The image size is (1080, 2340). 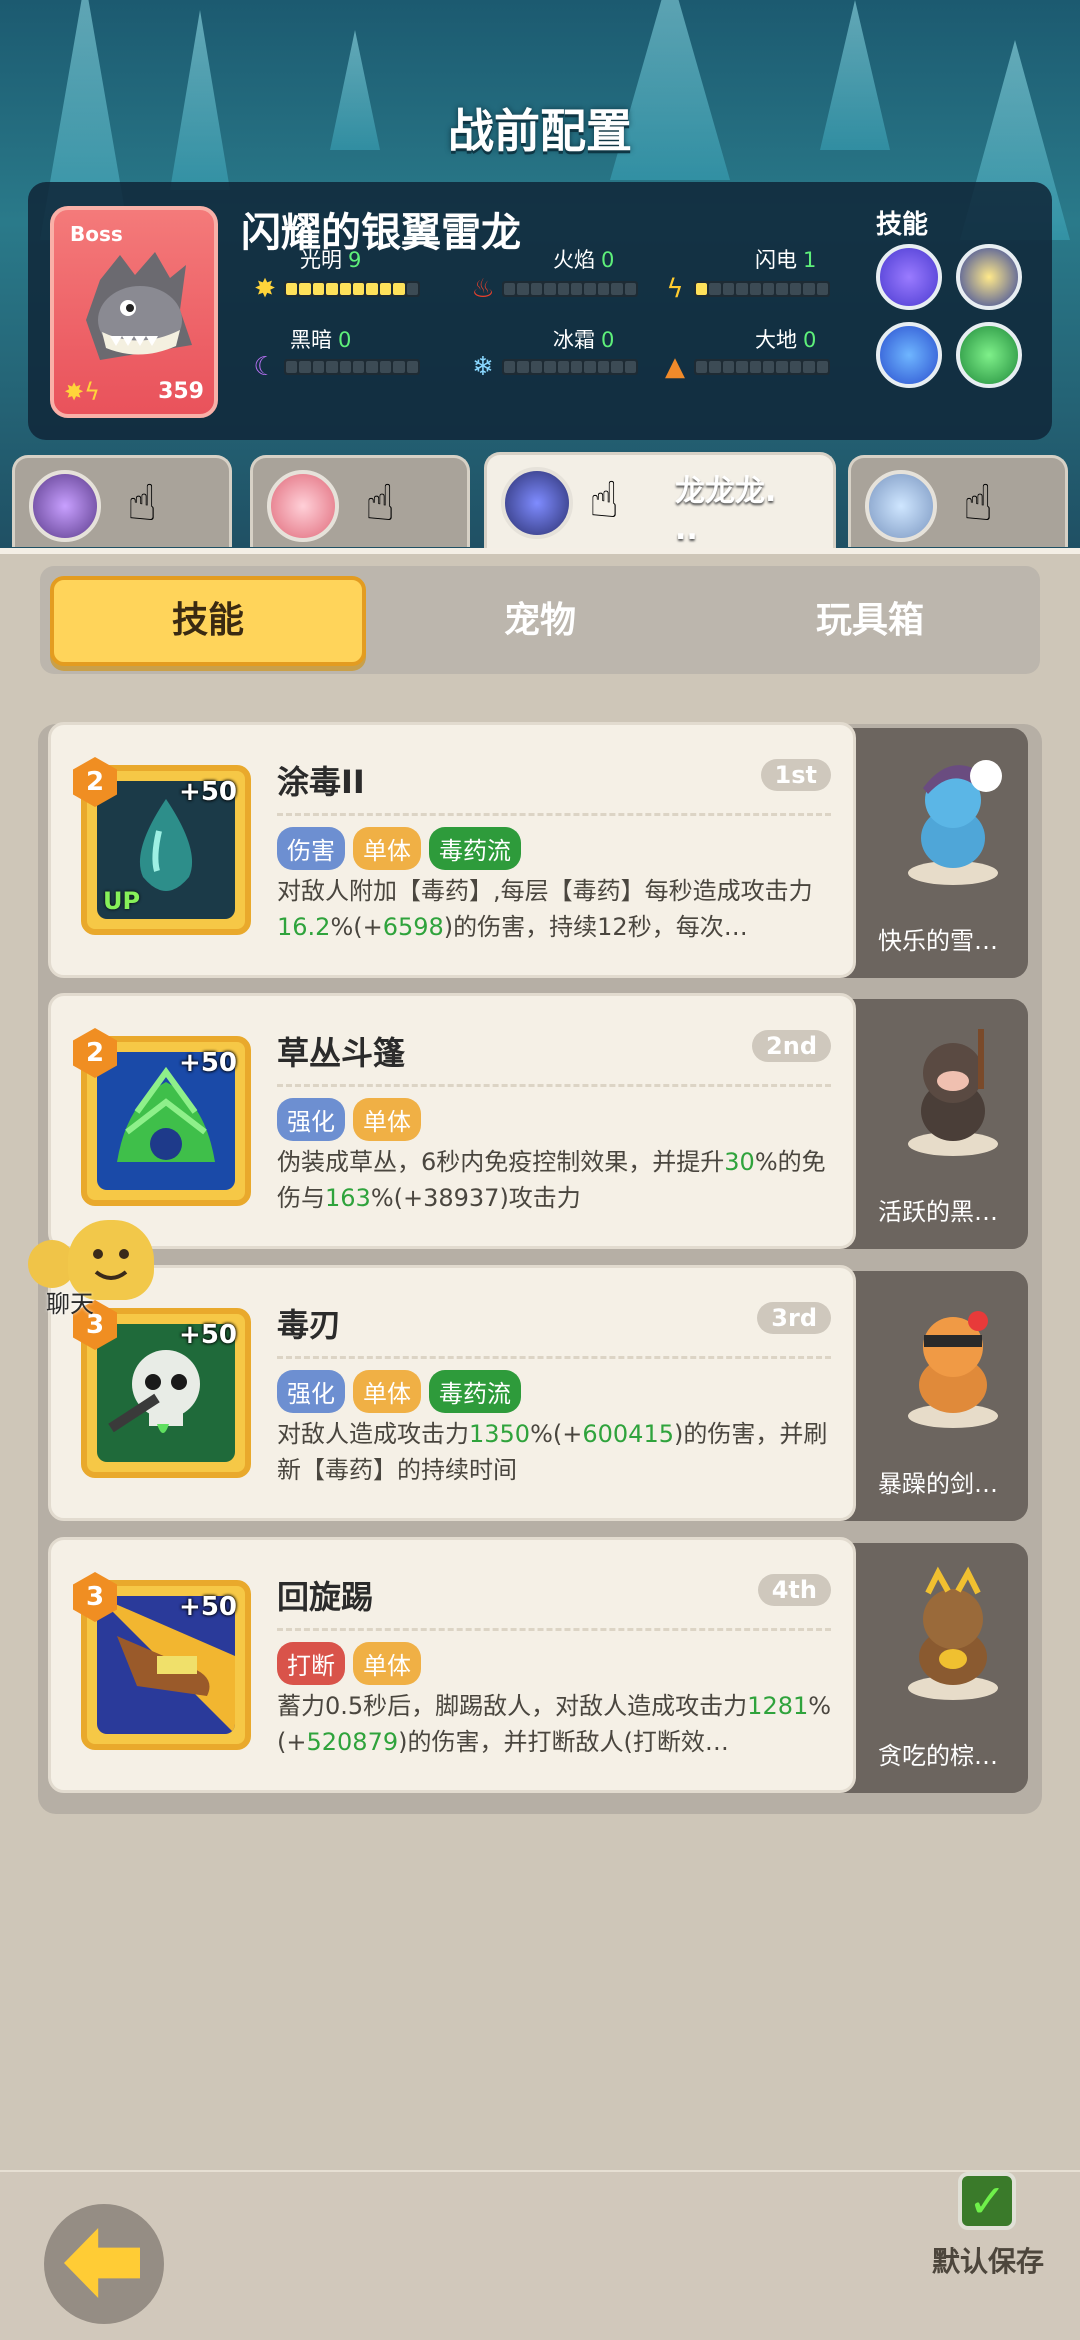 What do you see at coordinates (791, 1046) in the screenshot?
I see `skill-rank: 2nd` at bounding box center [791, 1046].